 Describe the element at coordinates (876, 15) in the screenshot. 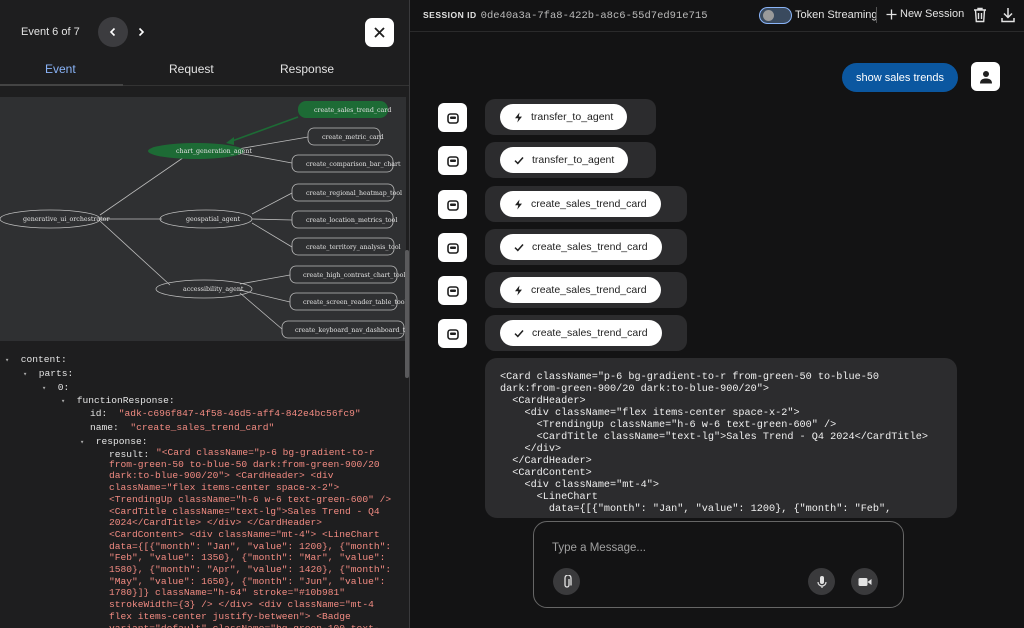

I see `divider` at that location.